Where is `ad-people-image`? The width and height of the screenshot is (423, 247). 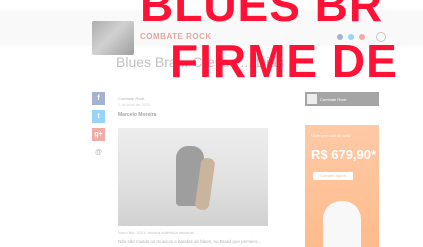 ad-people-image is located at coordinates (342, 224).